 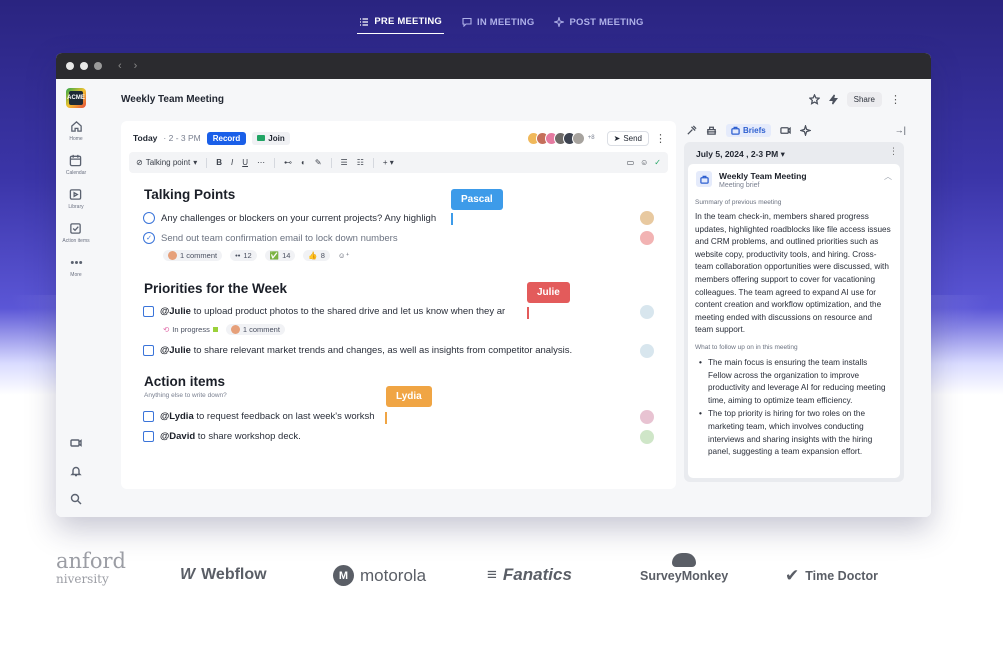 I want to click on brief-date-select: July 5, 2024 , 2-3 PM ▾, so click(x=740, y=154).